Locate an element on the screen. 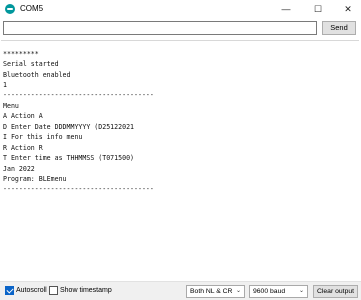 This screenshot has height=300, width=361. output-line: A Action A is located at coordinates (23, 116).